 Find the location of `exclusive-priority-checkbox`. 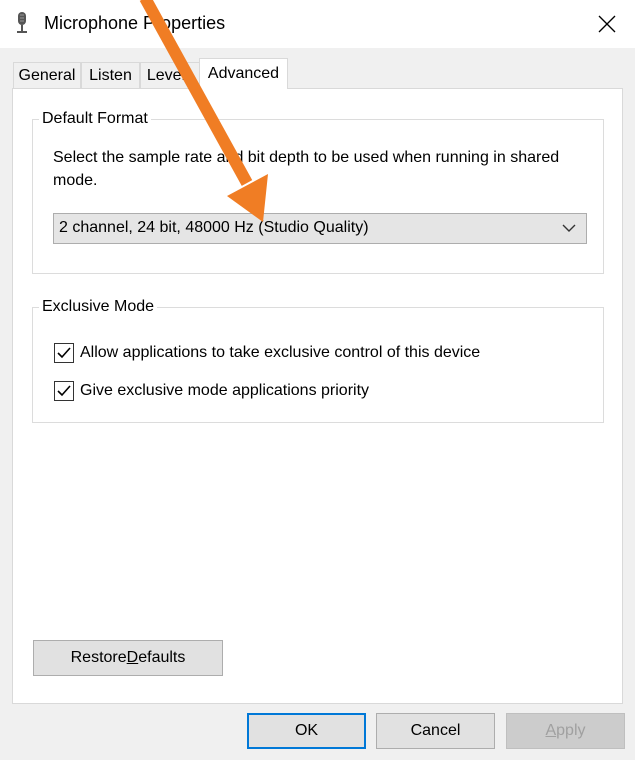

exclusive-priority-checkbox is located at coordinates (64, 391).